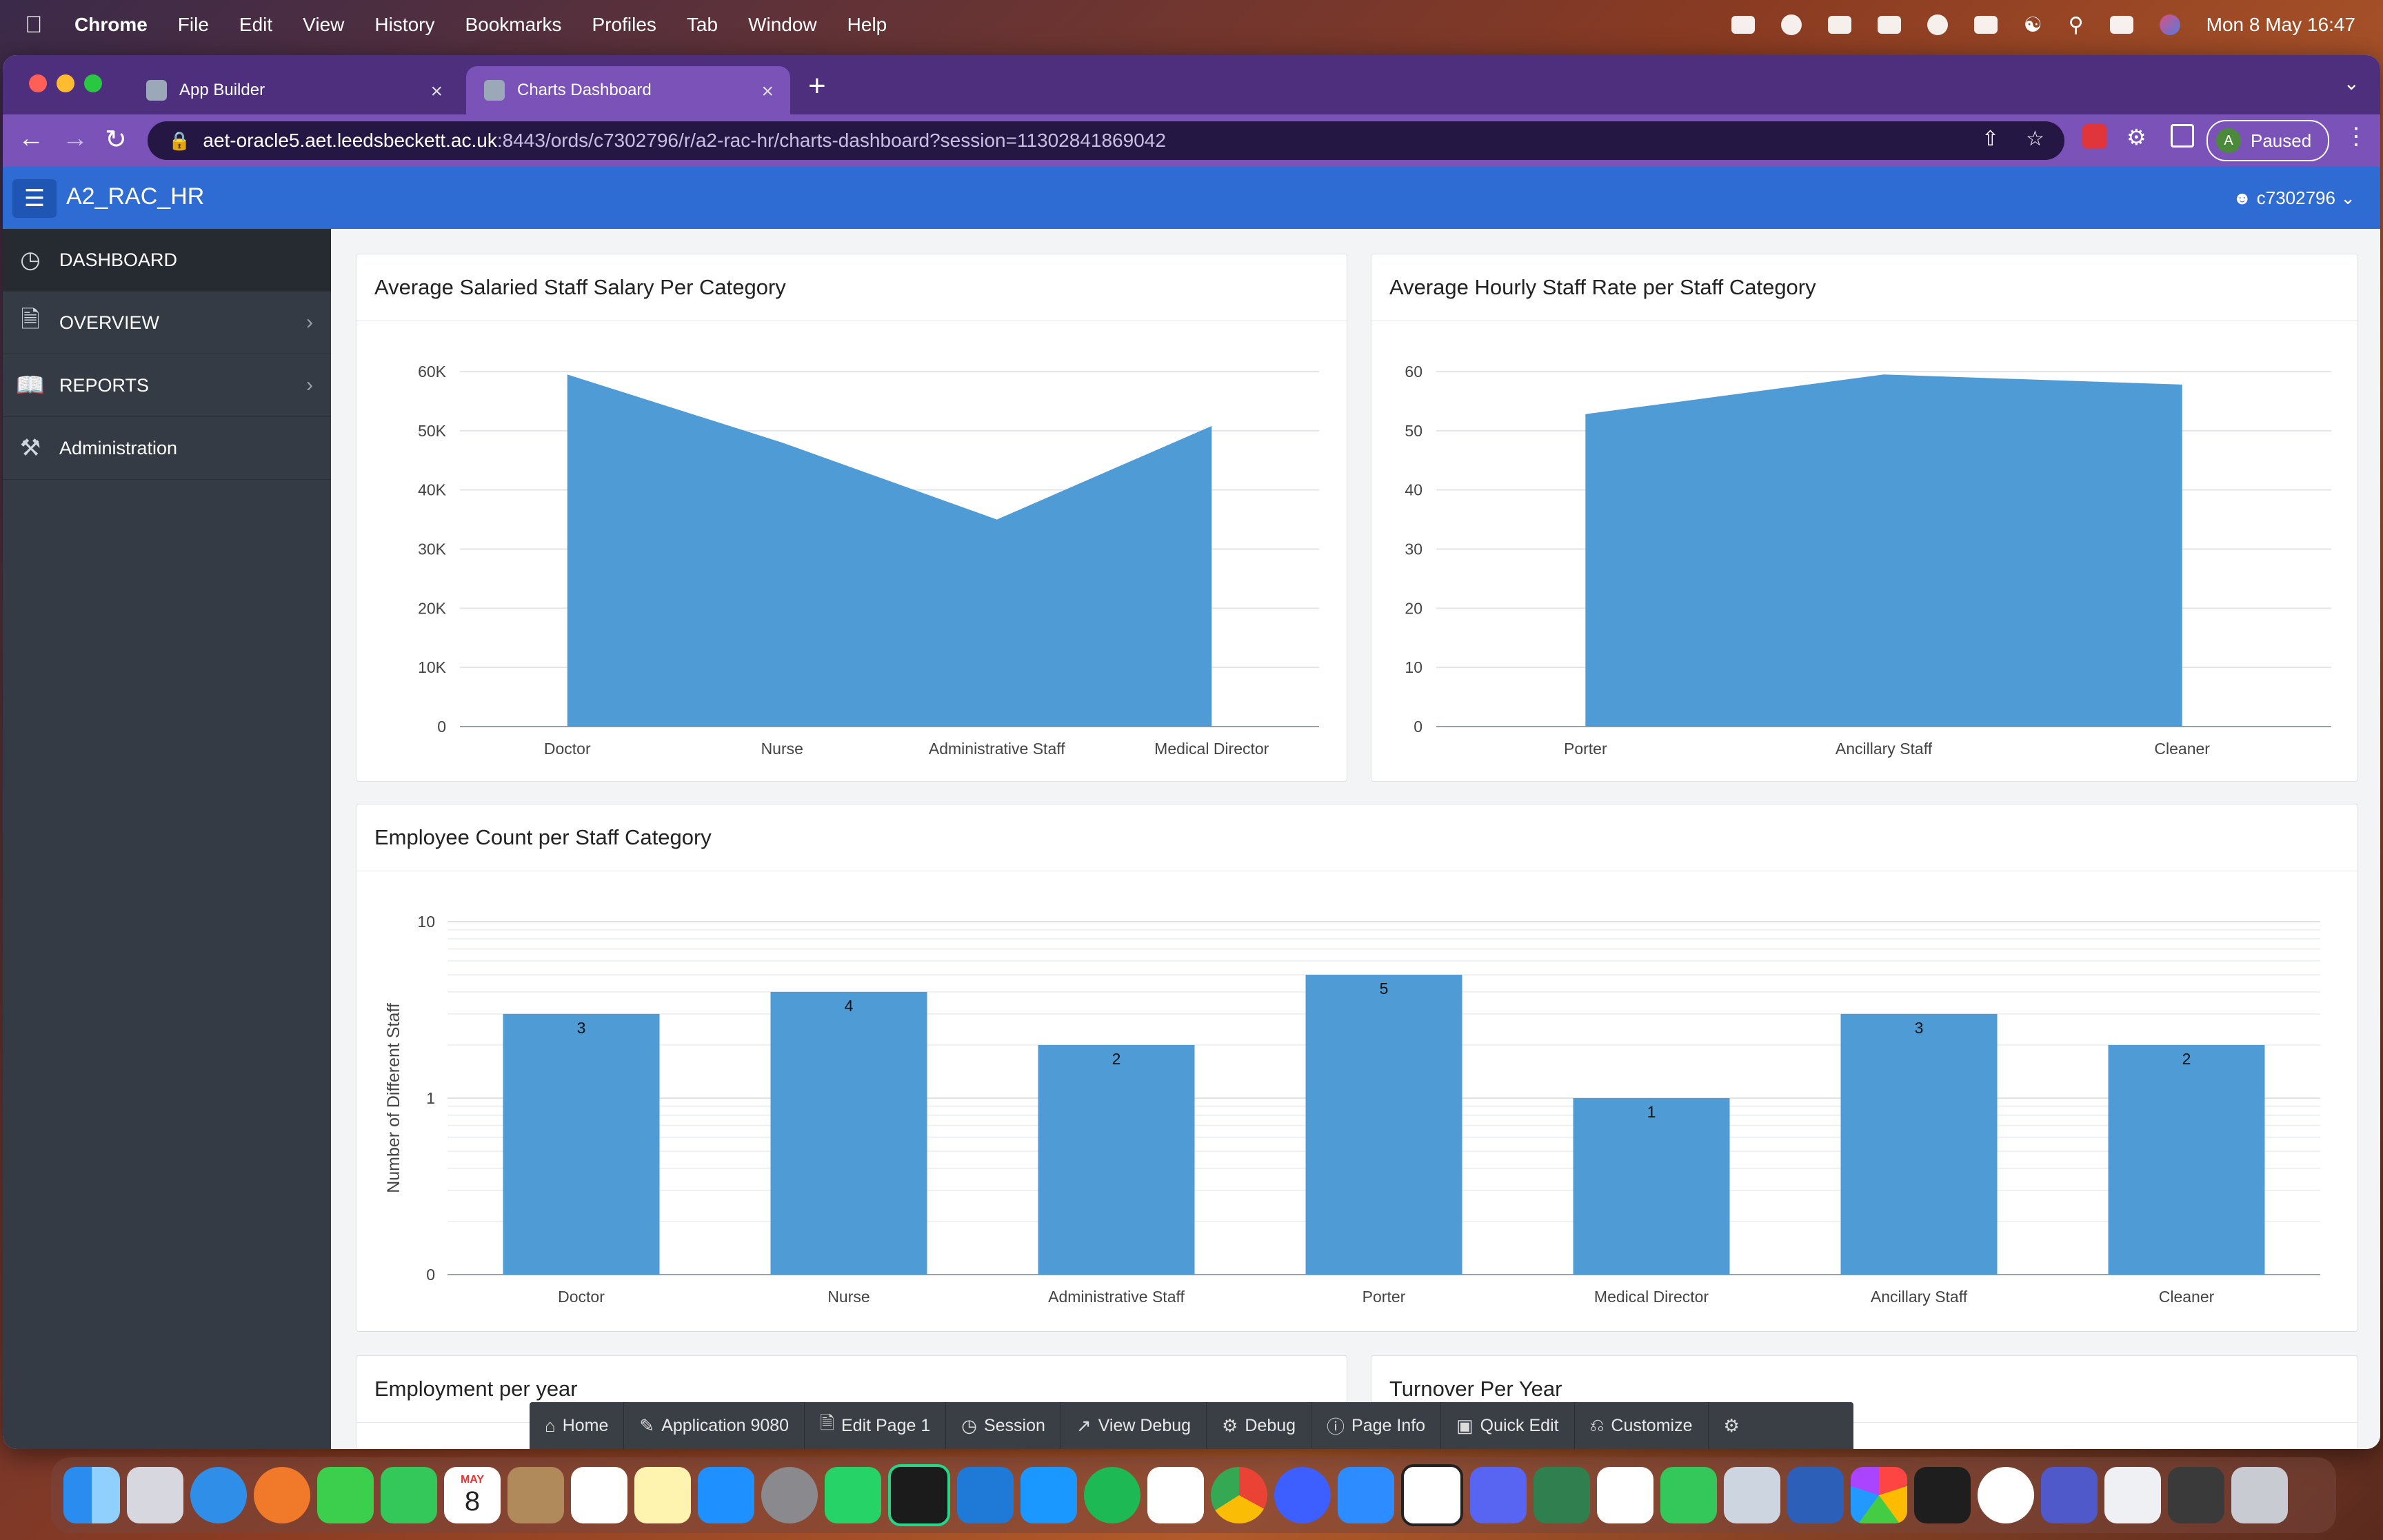  What do you see at coordinates (1642, 1426) in the screenshot?
I see `dev-customize-button: ⎌ Customize` at bounding box center [1642, 1426].